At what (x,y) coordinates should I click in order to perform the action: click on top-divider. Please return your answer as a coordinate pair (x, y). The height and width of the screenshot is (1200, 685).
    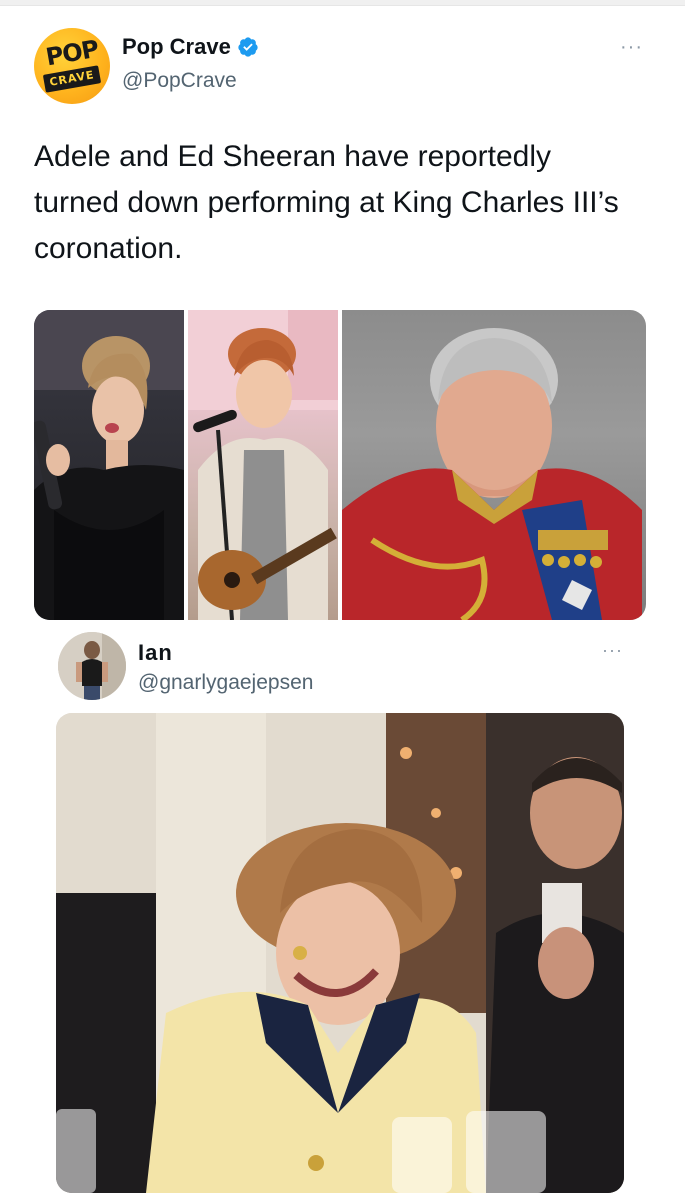
    Looking at the image, I should click on (342, 3).